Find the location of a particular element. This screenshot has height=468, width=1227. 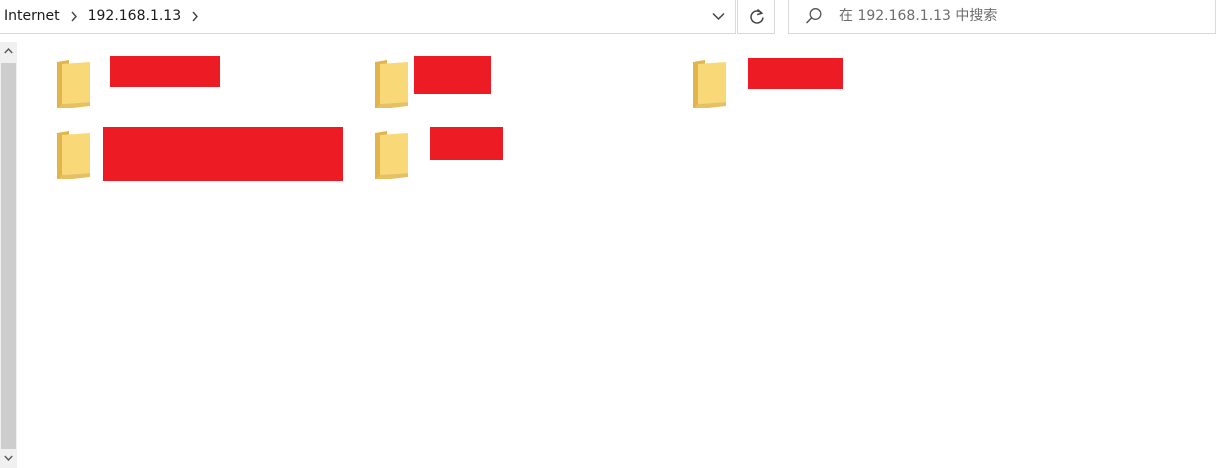

vertical-scrollbar is located at coordinates (8, 255).